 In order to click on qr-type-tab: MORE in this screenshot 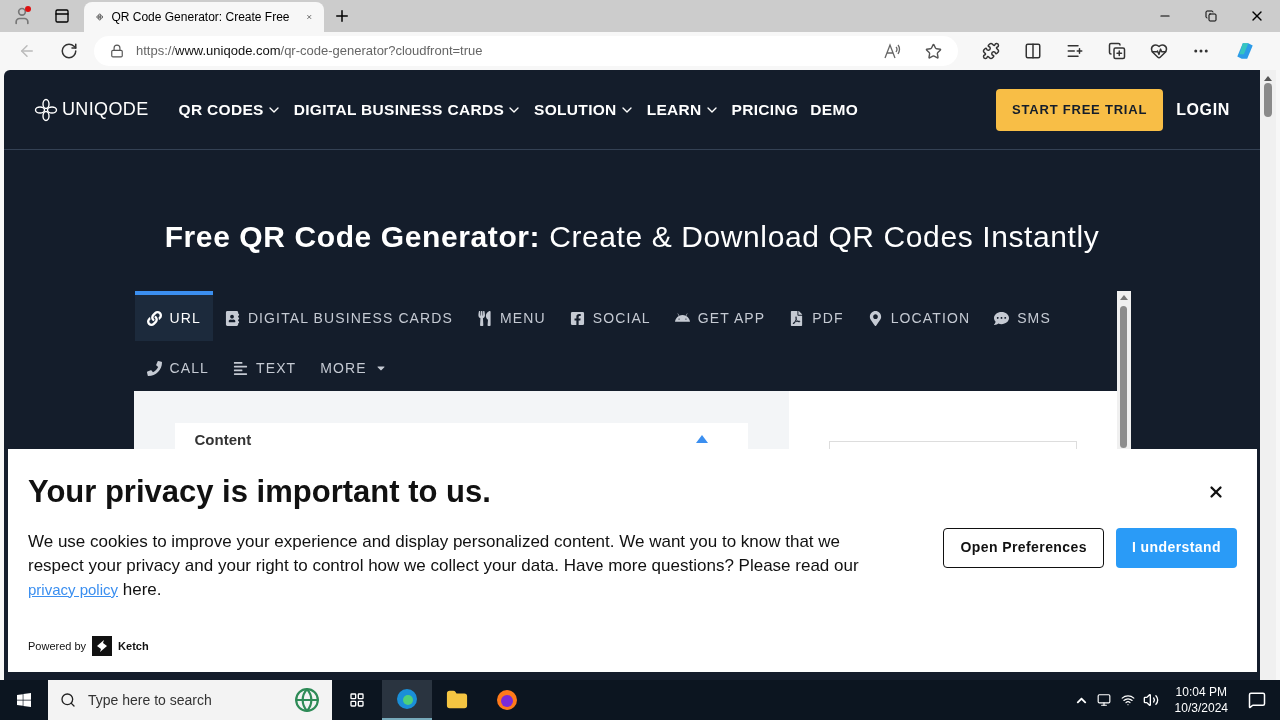, I will do `click(353, 366)`.